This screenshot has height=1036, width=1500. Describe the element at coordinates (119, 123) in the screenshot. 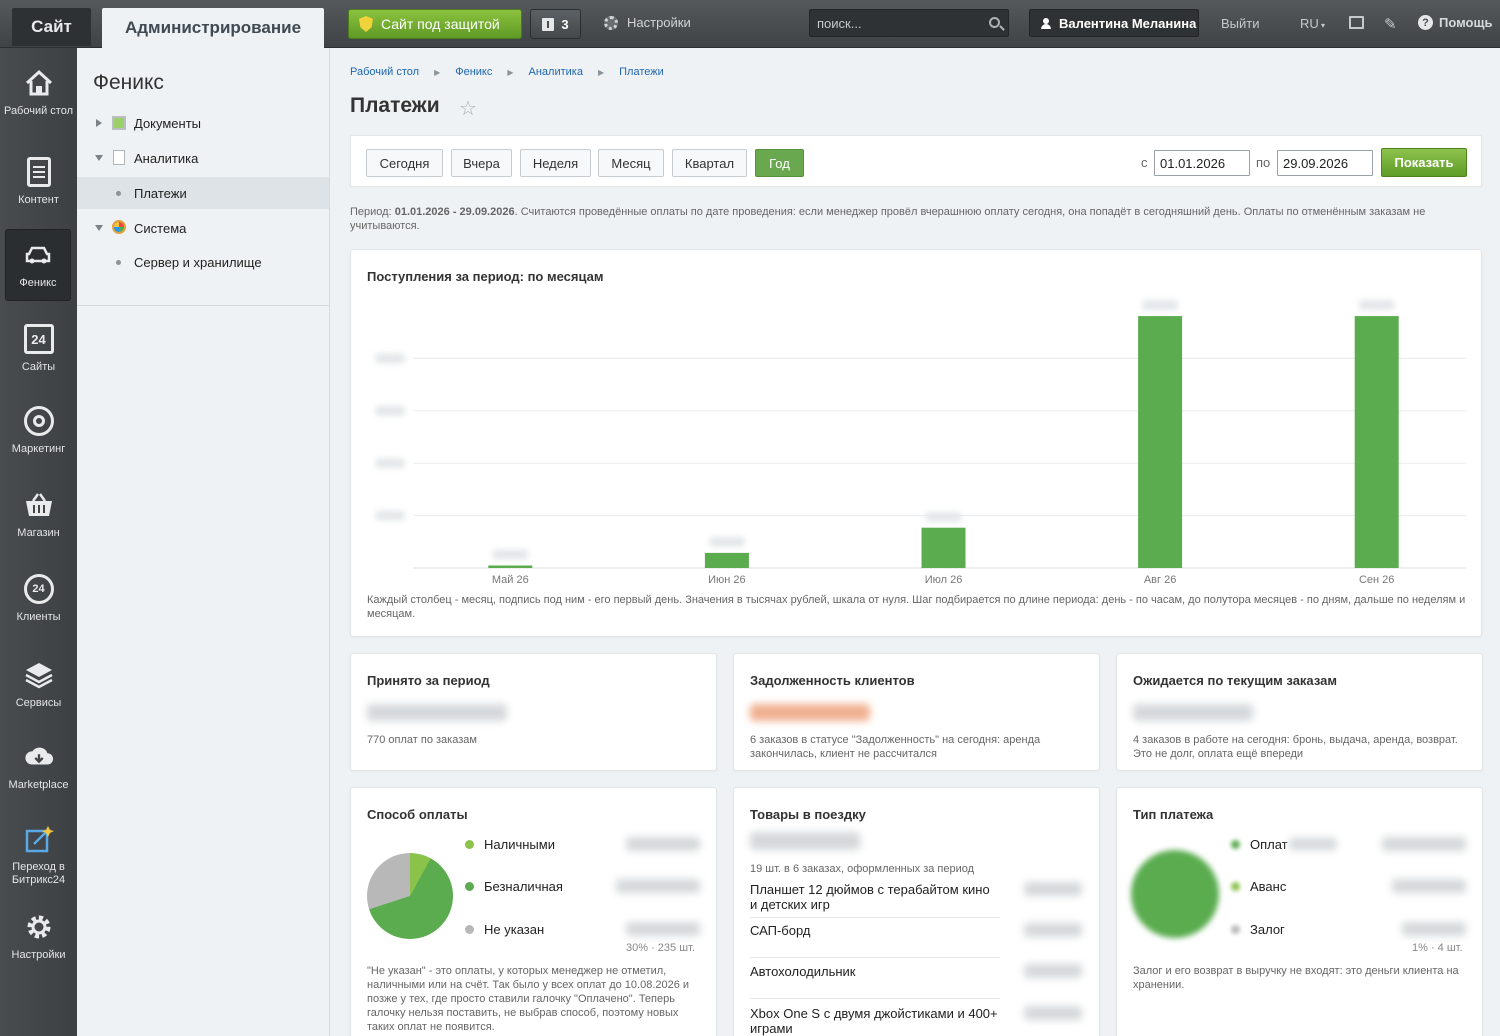

I see `folder-icon` at that location.